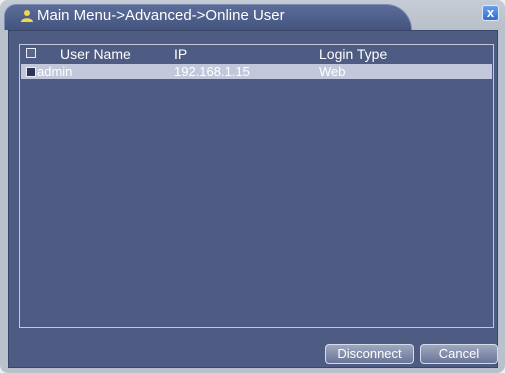  What do you see at coordinates (180, 54) in the screenshot?
I see `column-header-ip: IP` at bounding box center [180, 54].